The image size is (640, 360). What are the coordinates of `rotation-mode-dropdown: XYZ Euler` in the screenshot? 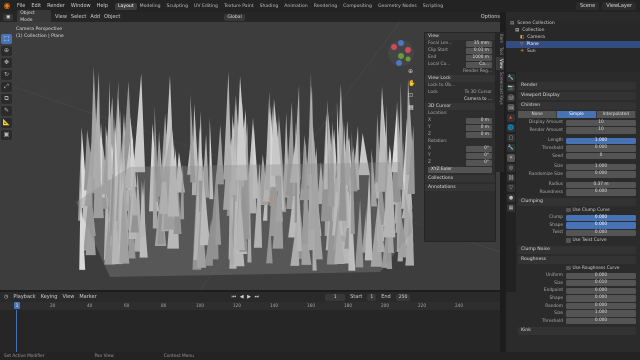 It's located at (460, 169).